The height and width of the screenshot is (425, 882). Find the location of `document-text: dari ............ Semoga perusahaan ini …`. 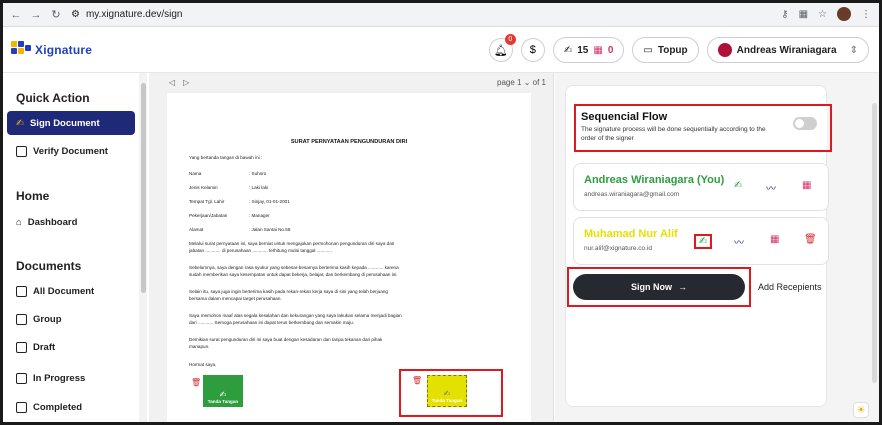

document-text: dari ............ Semoga perusahaan ini … is located at coordinates (271, 322).